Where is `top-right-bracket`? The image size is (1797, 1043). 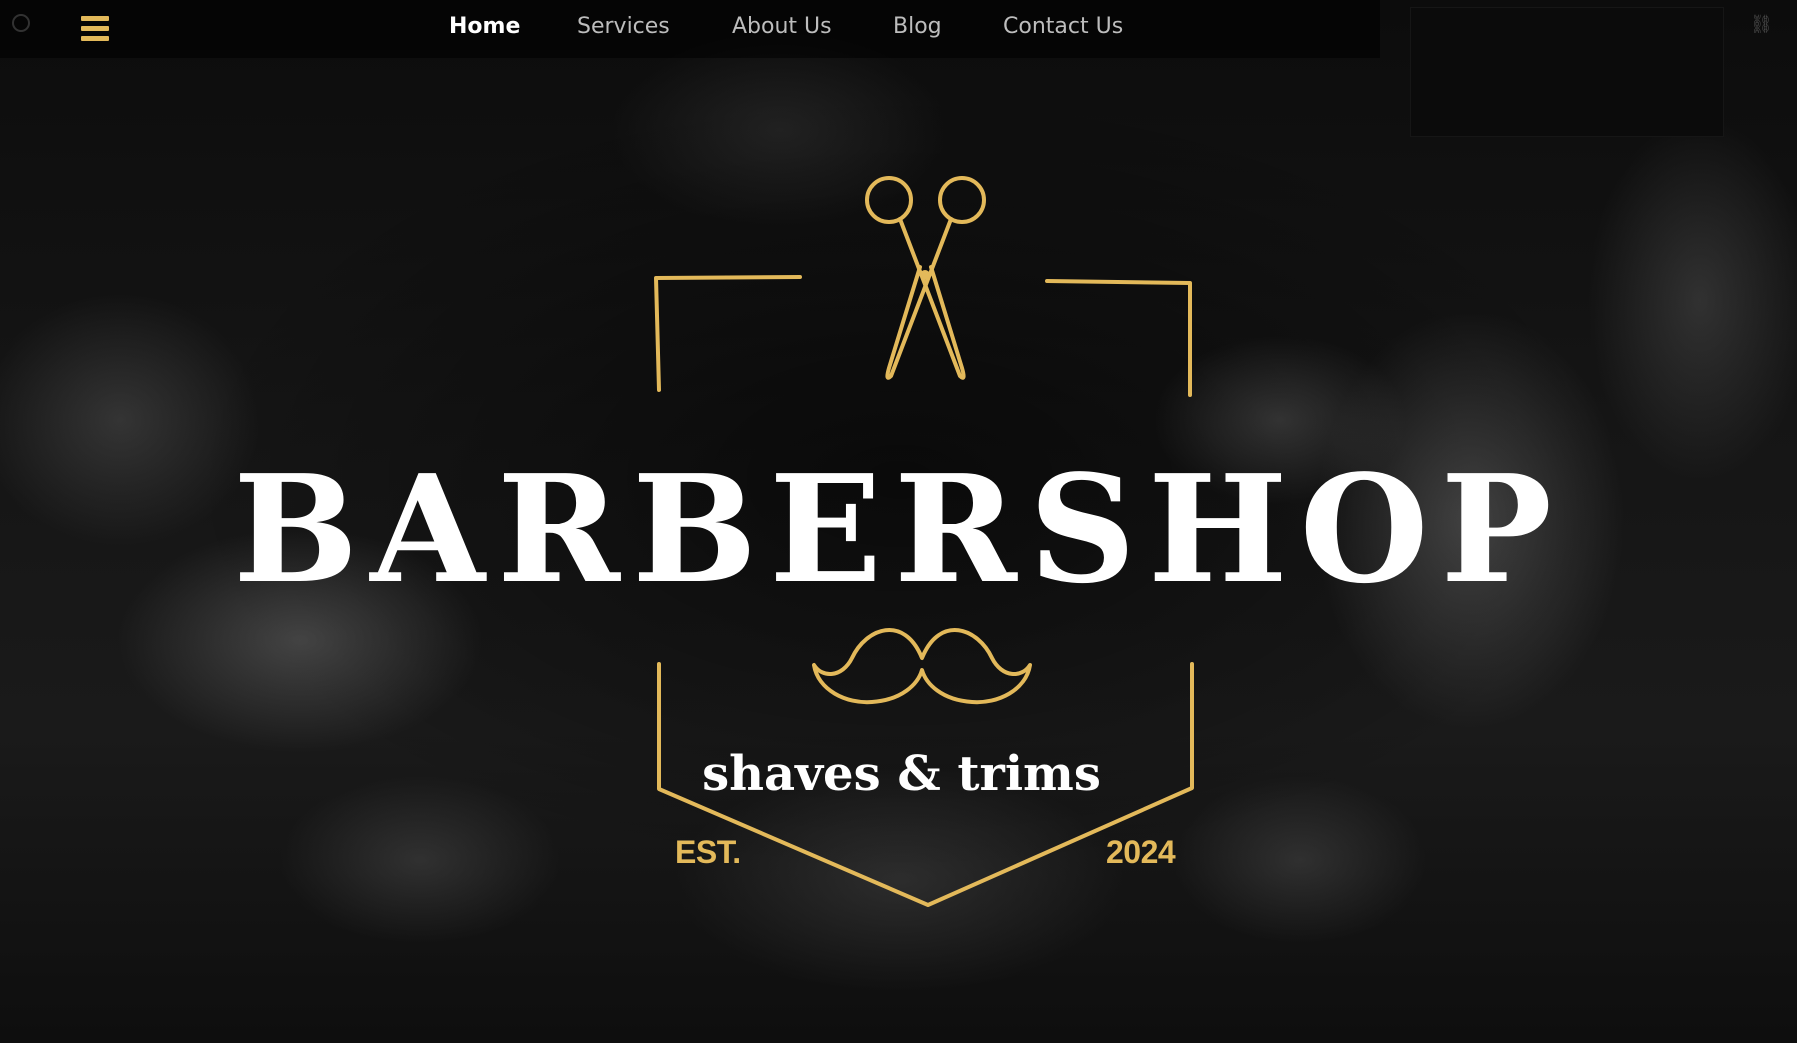 top-right-bracket is located at coordinates (1118, 338).